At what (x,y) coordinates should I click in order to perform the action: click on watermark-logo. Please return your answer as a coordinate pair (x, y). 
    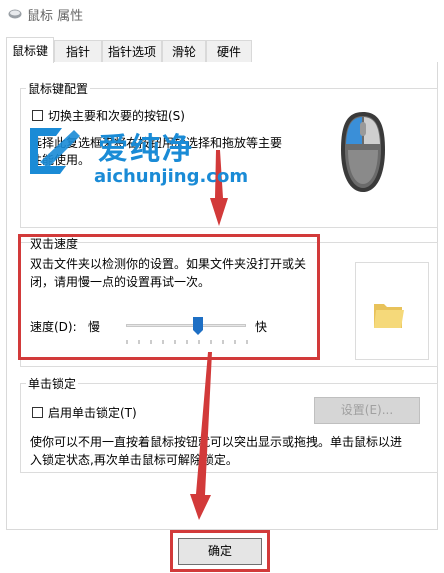
    Looking at the image, I should click on (57, 151).